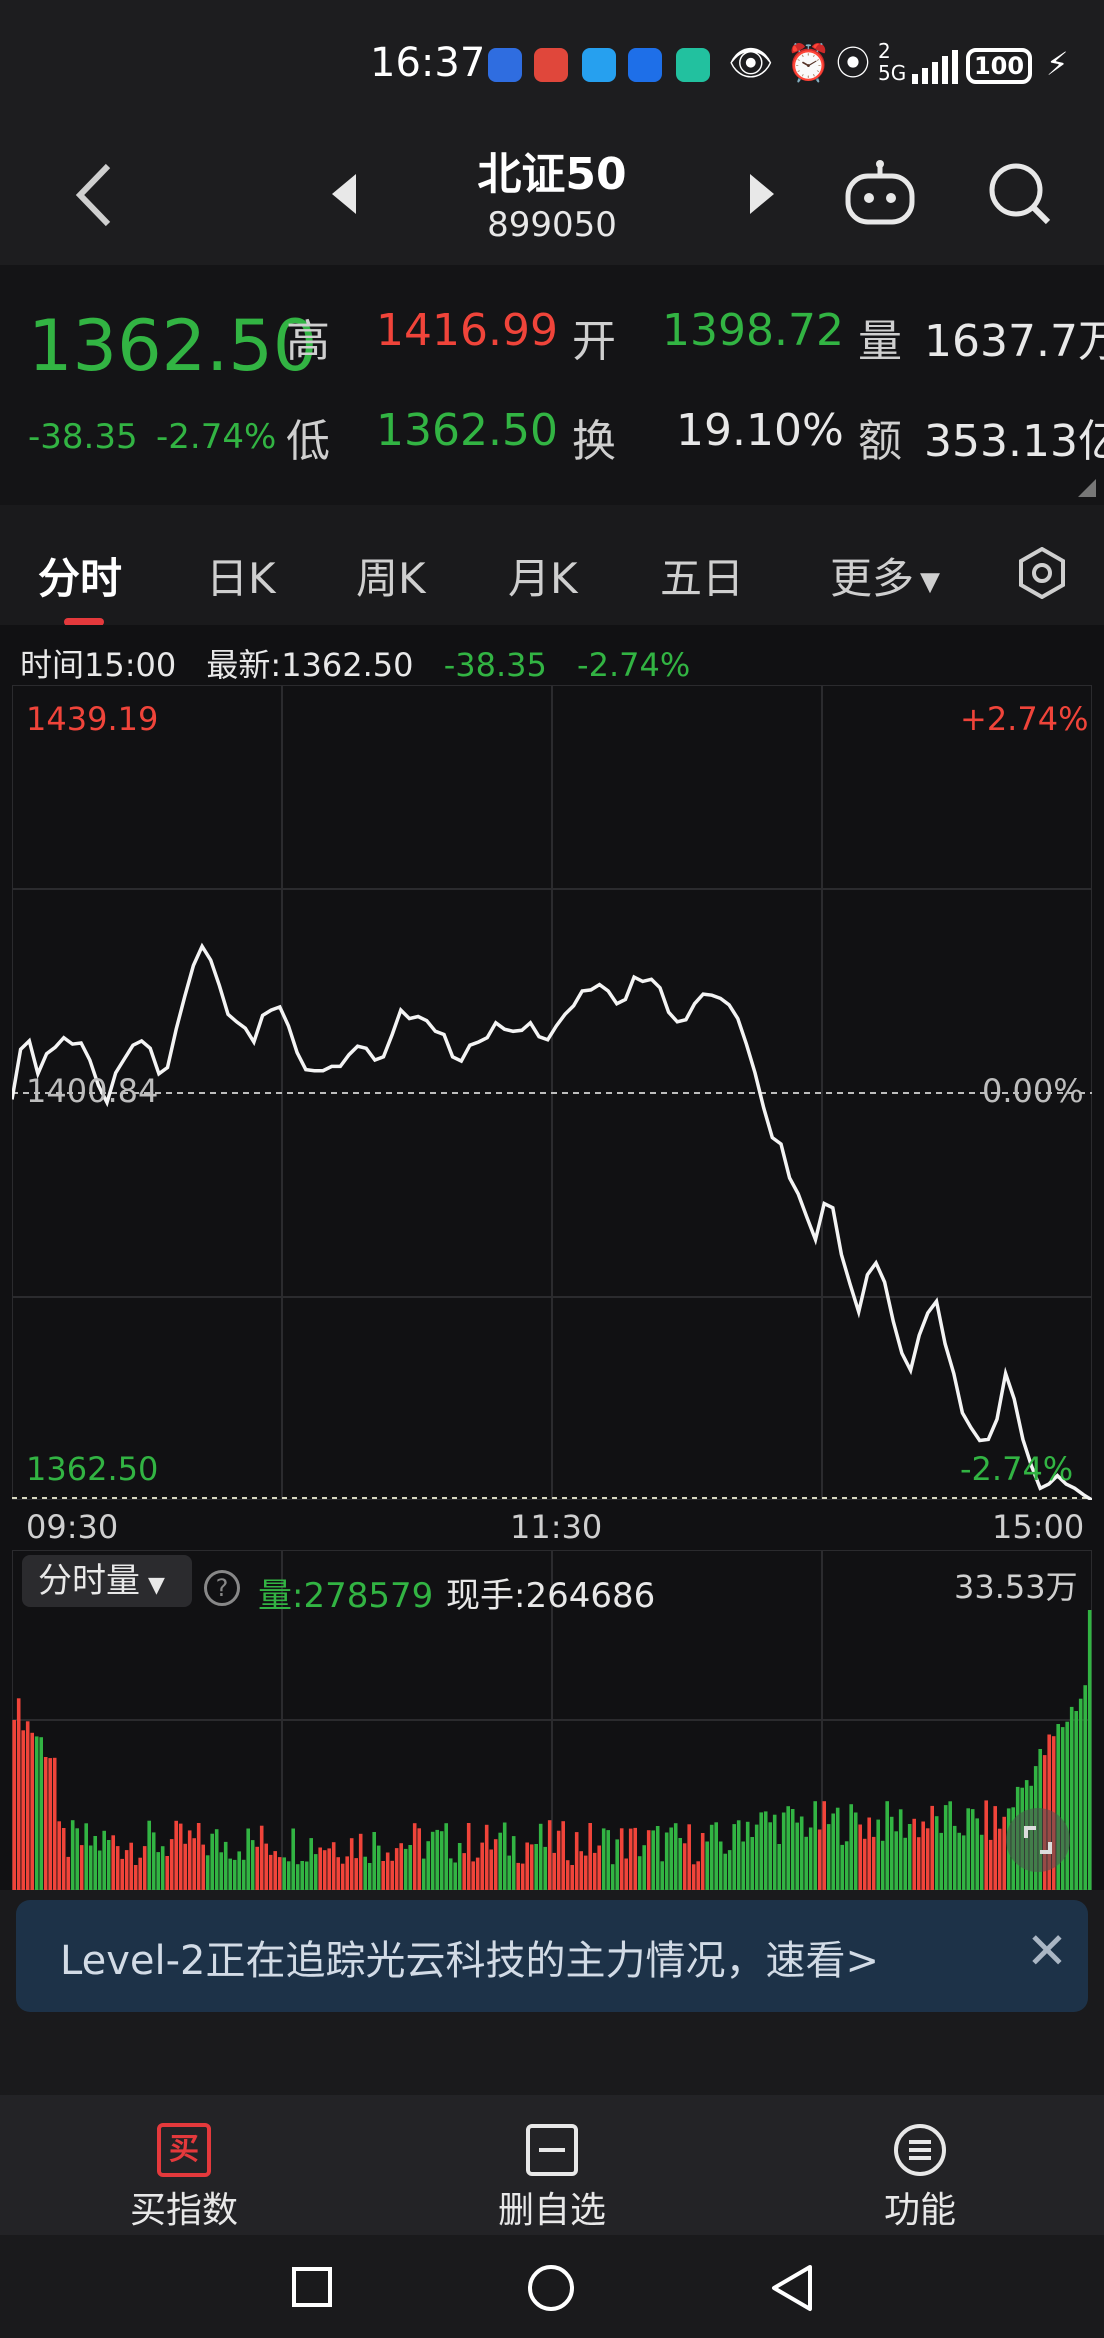 This screenshot has width=1104, height=2338. I want to click on recent-apps-icon, so click(312, 2287).